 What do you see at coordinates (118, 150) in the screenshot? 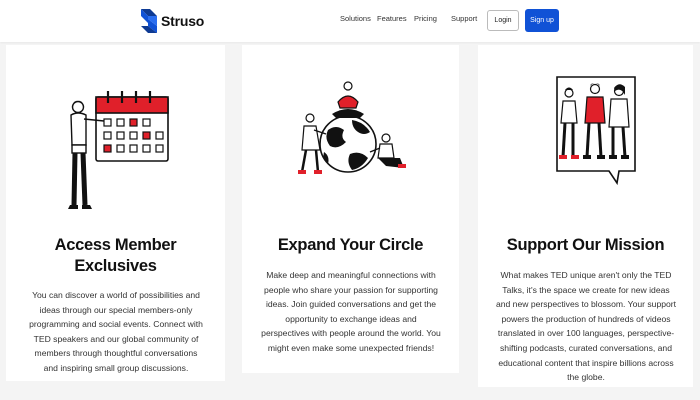
I see `calendar-person-illustration` at bounding box center [118, 150].